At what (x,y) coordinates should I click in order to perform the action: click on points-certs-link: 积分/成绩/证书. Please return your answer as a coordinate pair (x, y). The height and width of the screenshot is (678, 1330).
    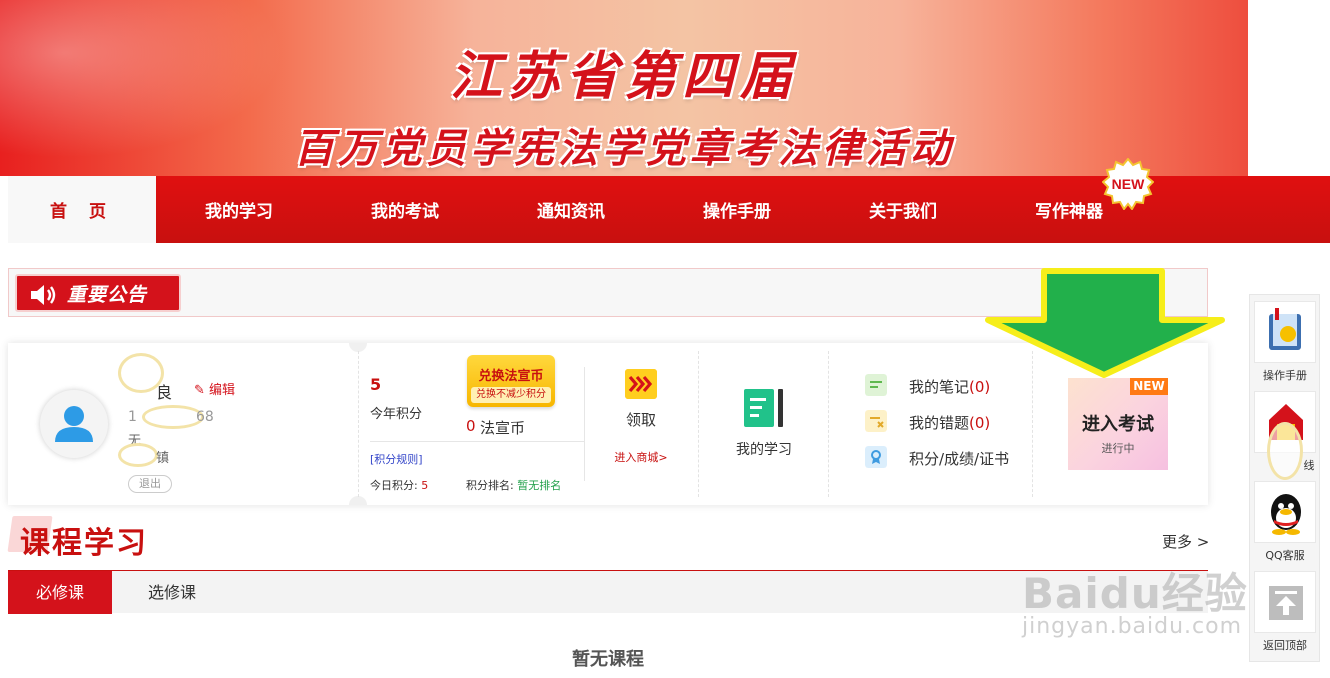
    Looking at the image, I should click on (965, 458).